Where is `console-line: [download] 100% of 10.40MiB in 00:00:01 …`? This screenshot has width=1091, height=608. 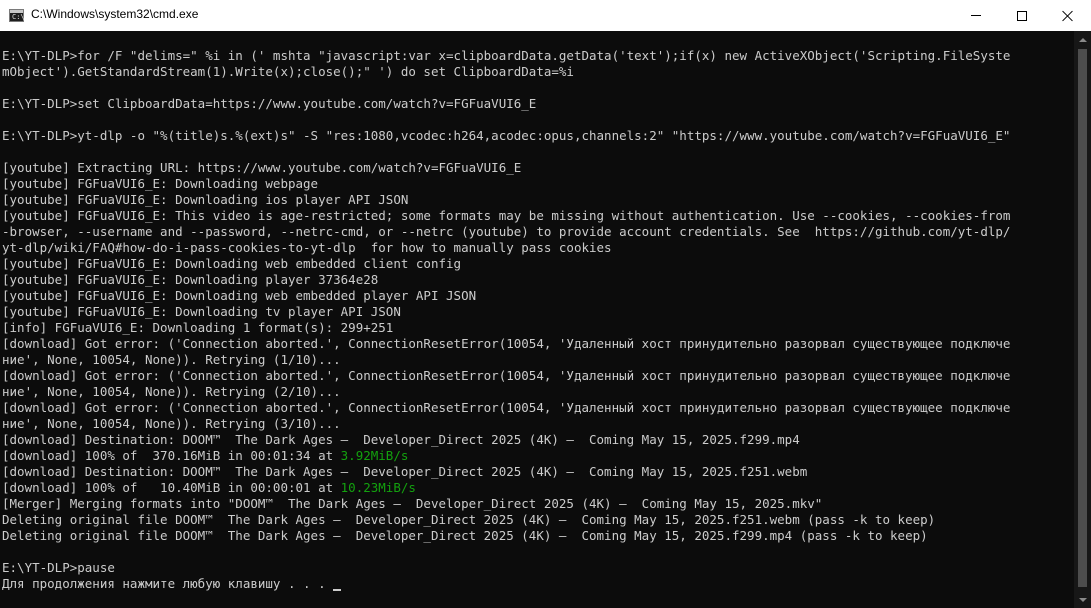 console-line: [download] 100% of 10.40MiB in 00:00:01 … is located at coordinates (538, 488).